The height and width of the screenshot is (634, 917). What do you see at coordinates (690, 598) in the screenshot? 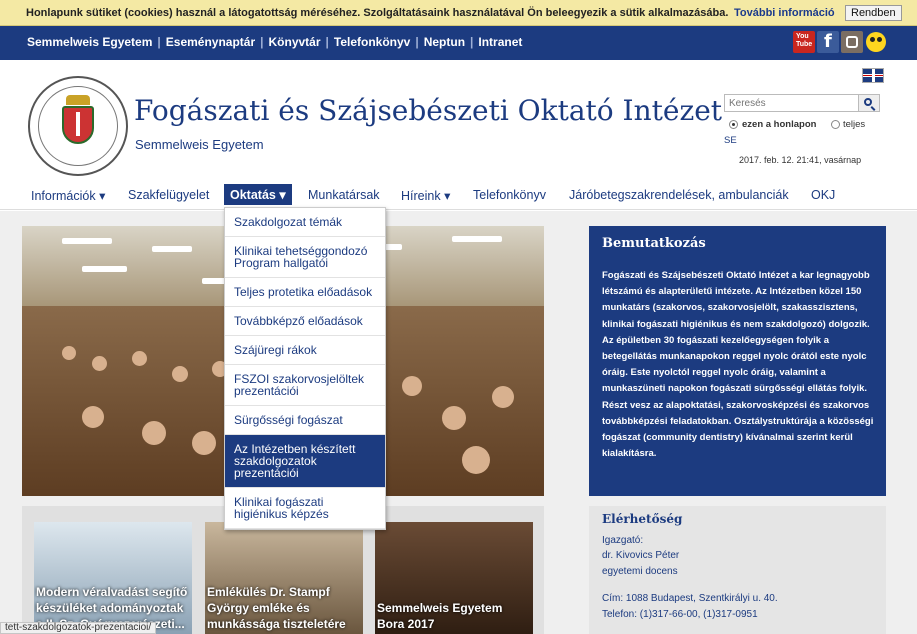
I see `contact-address: Cím: 1088 Budapest, Szentkirályi u. 40.` at bounding box center [690, 598].